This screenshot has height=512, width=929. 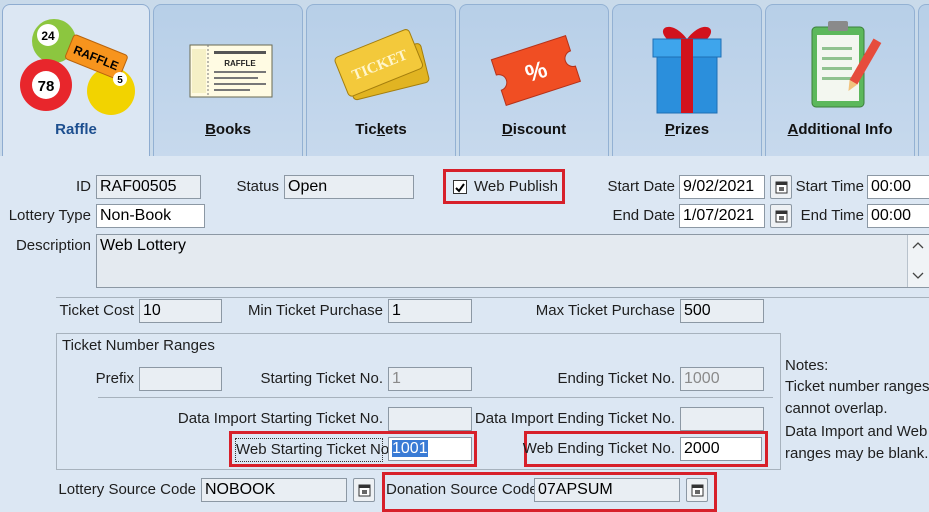 What do you see at coordinates (49, 215) in the screenshot?
I see `lottery-type-label: Lottery Type` at bounding box center [49, 215].